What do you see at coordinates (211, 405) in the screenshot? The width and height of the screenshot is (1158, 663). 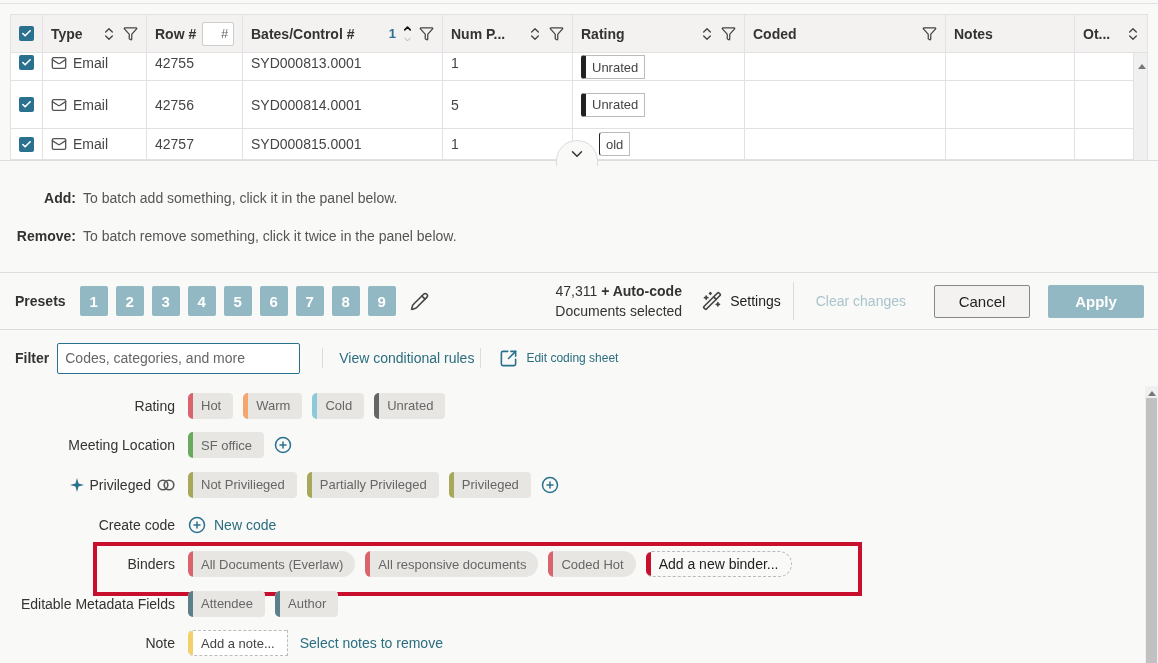 I see `code-tag: Hot` at bounding box center [211, 405].